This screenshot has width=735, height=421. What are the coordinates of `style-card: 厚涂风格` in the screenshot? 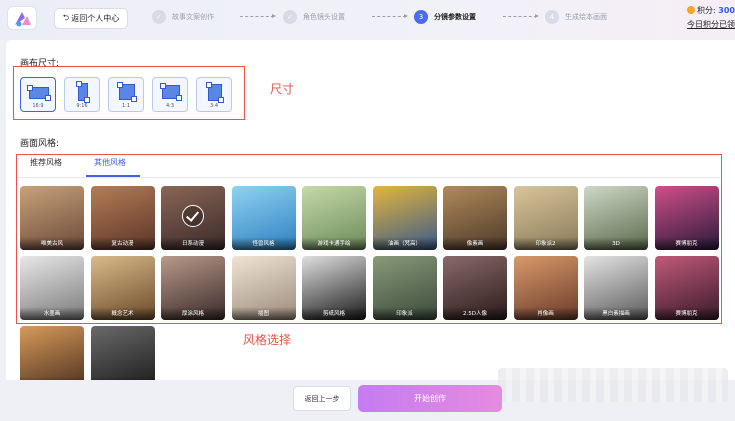 It's located at (193, 288).